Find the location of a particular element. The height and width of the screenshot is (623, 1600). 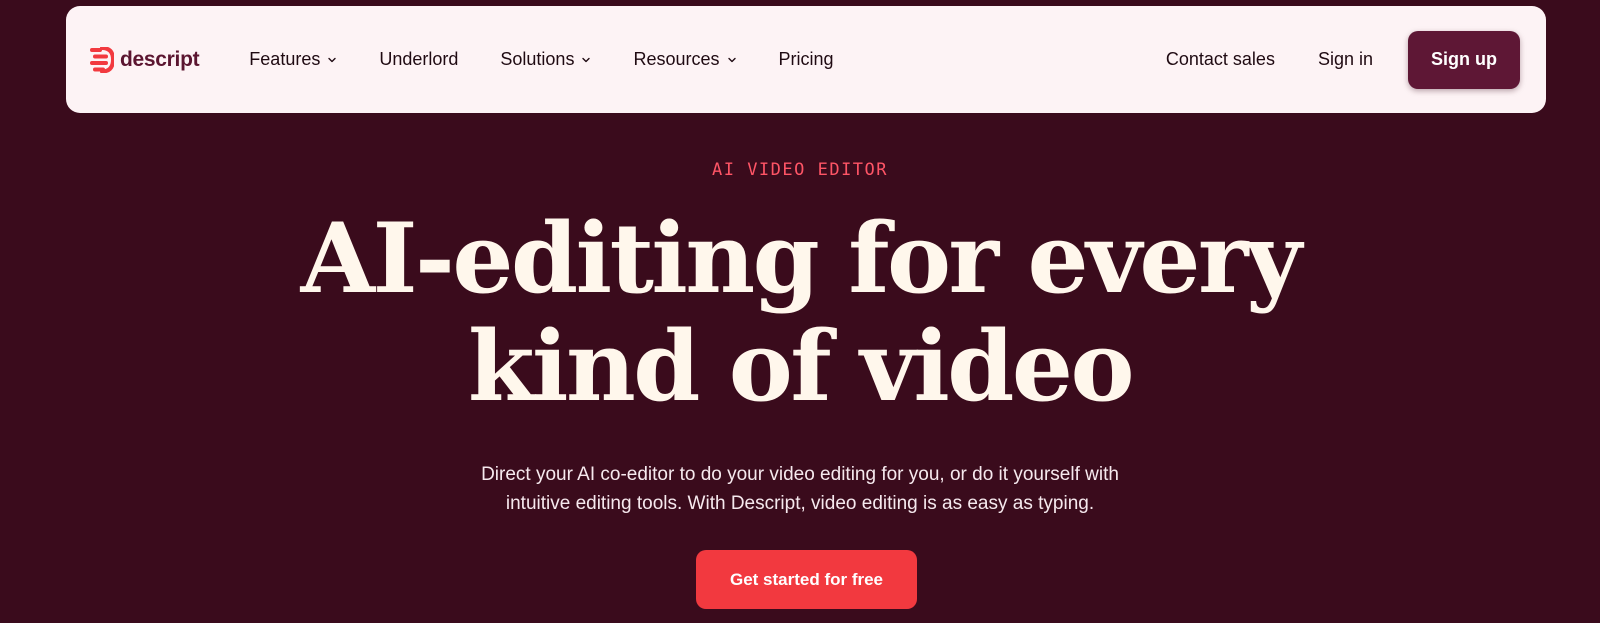

nav-item-resources: Resources is located at coordinates (684, 59).